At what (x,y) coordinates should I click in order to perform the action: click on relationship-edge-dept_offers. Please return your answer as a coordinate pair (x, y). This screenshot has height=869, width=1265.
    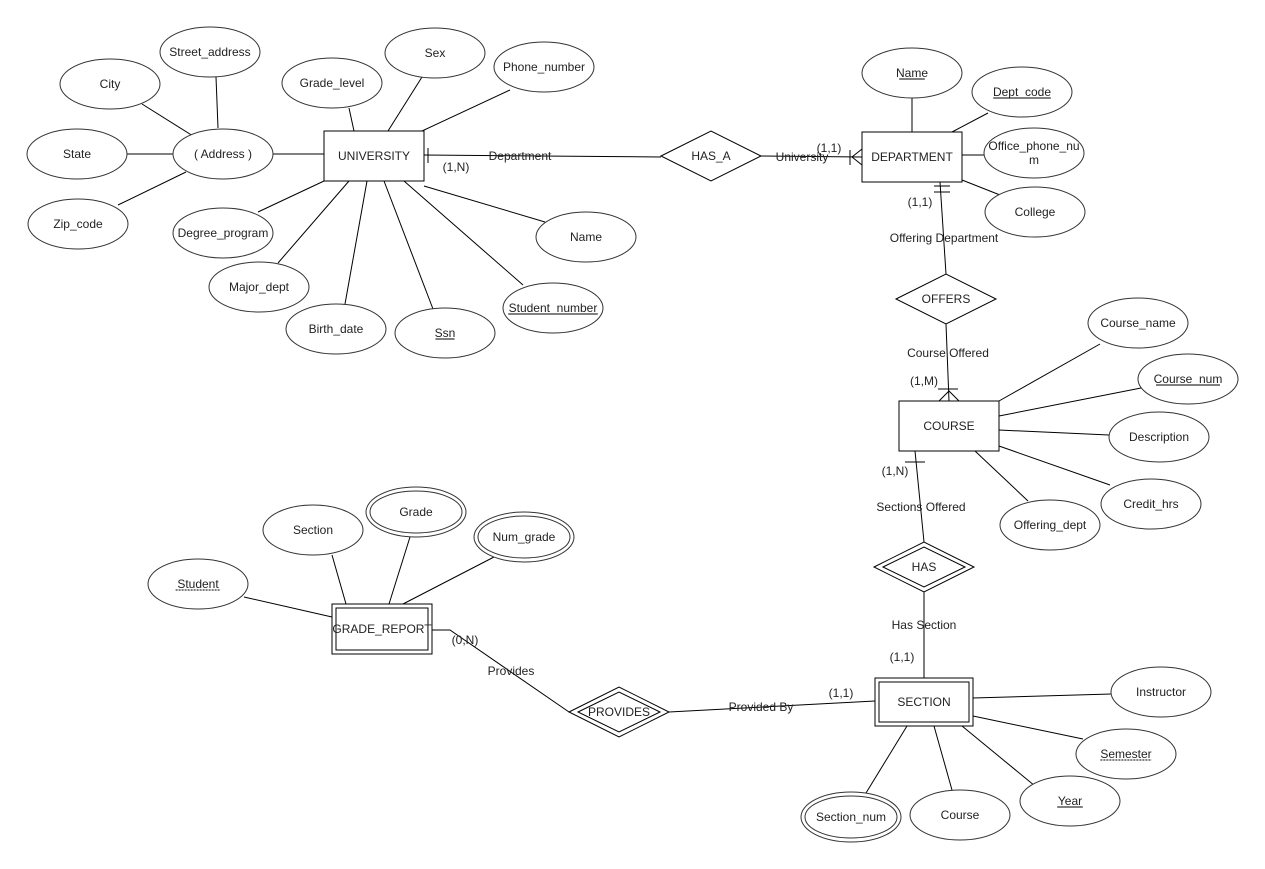
    Looking at the image, I should click on (943, 228).